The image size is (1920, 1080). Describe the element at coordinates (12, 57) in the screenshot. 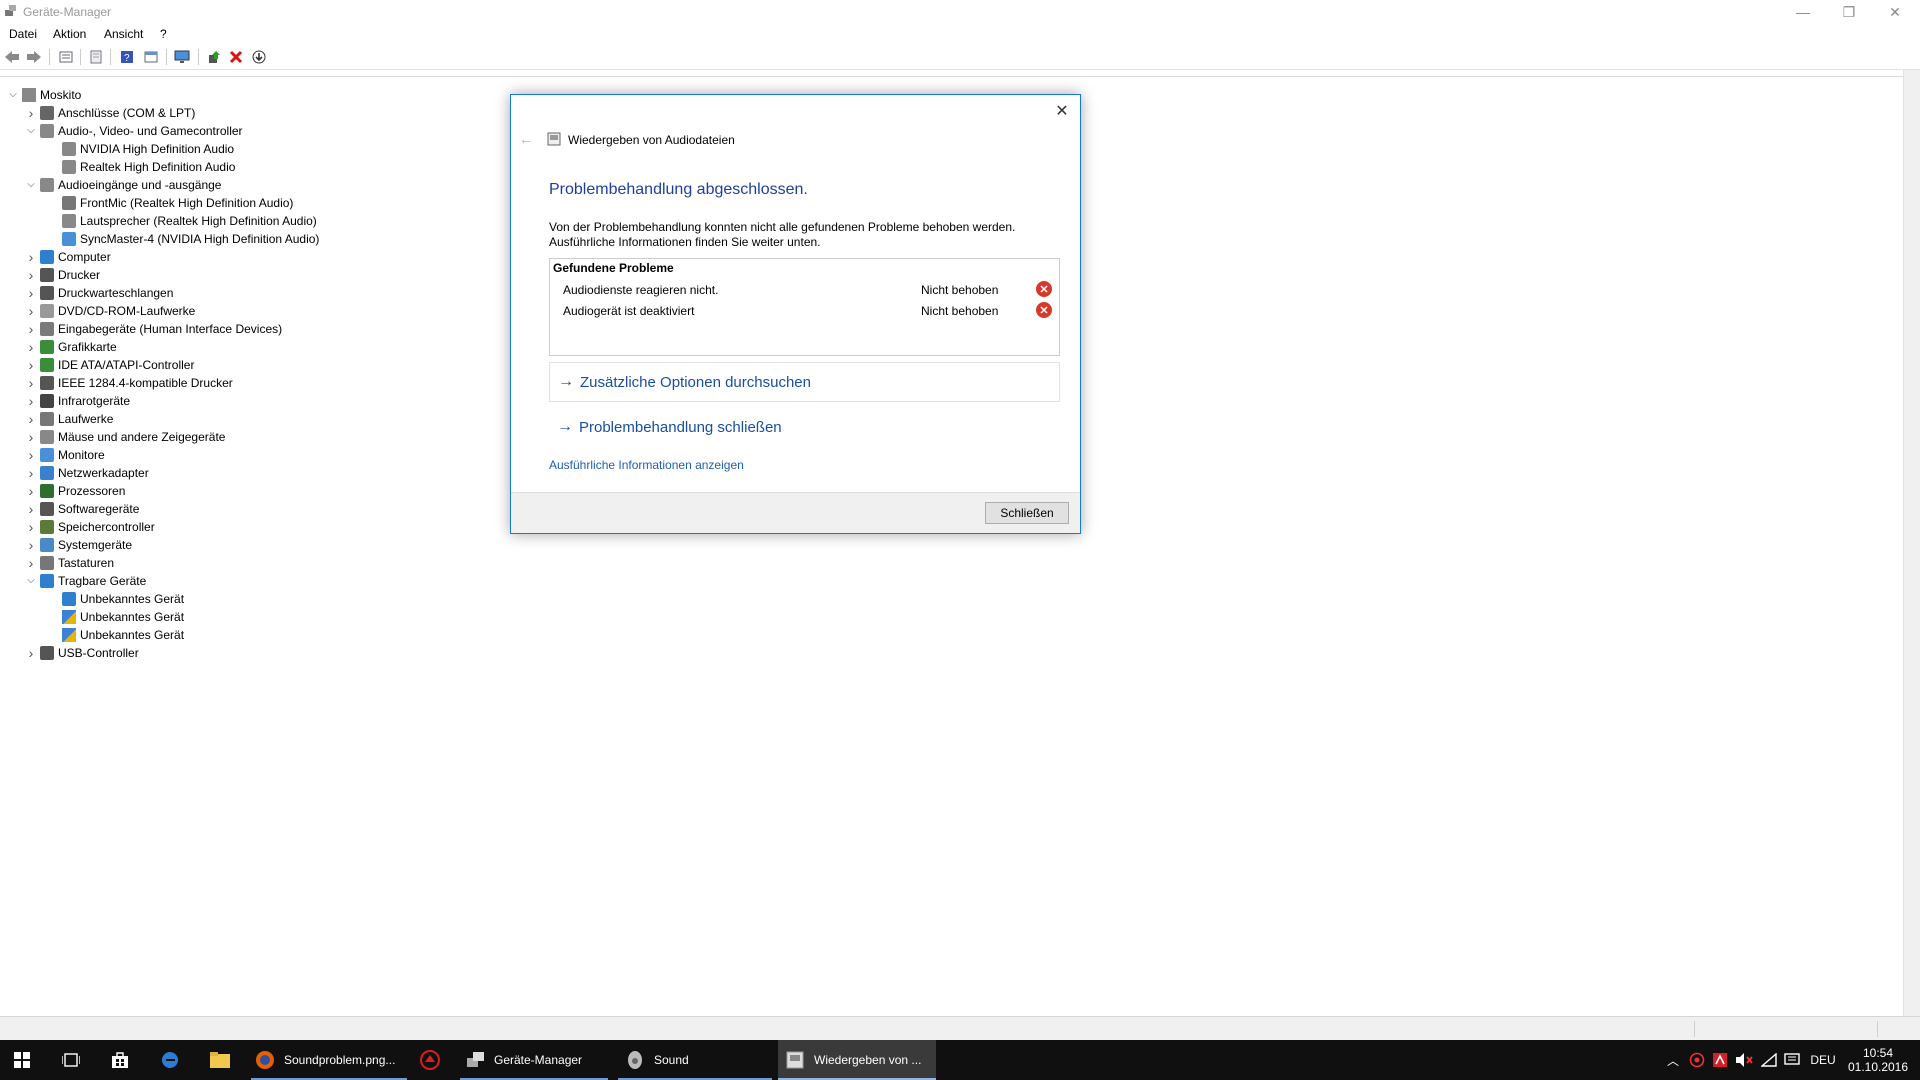

I see `back-icon` at that location.